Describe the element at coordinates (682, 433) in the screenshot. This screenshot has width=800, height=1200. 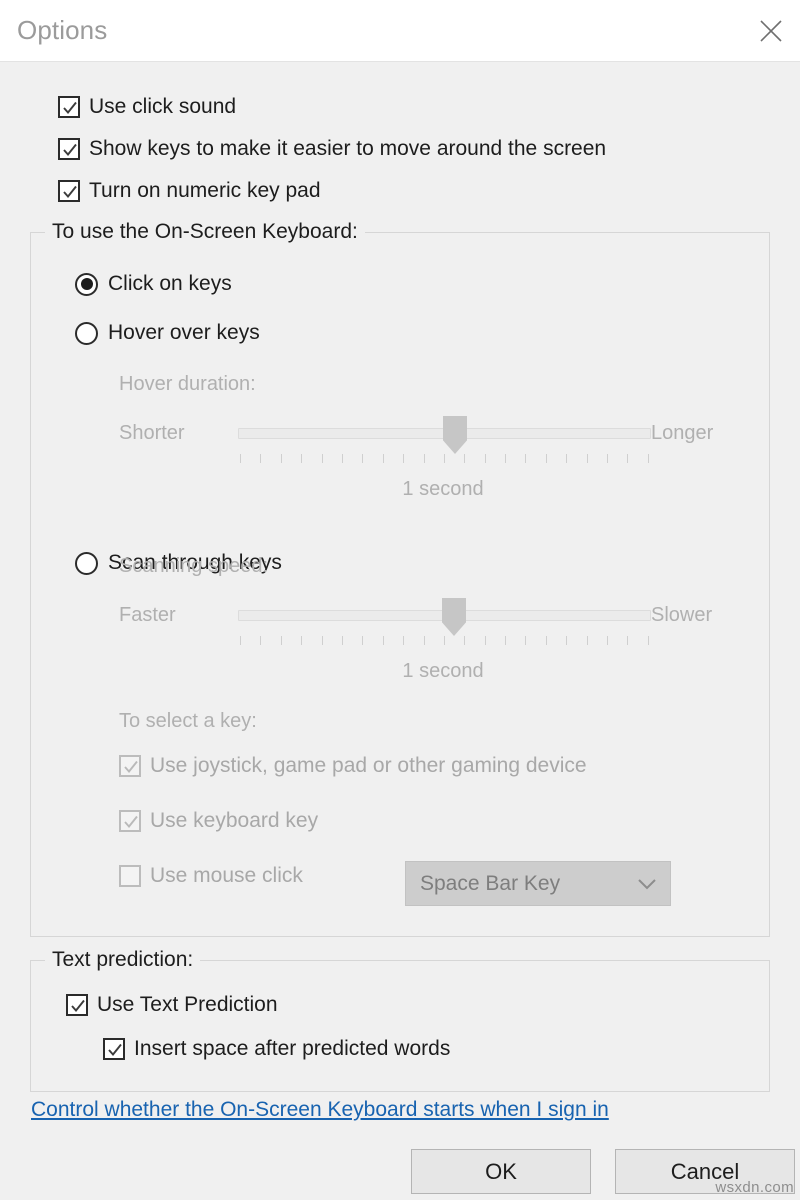
I see `hover-duration-right-label: Longer` at that location.